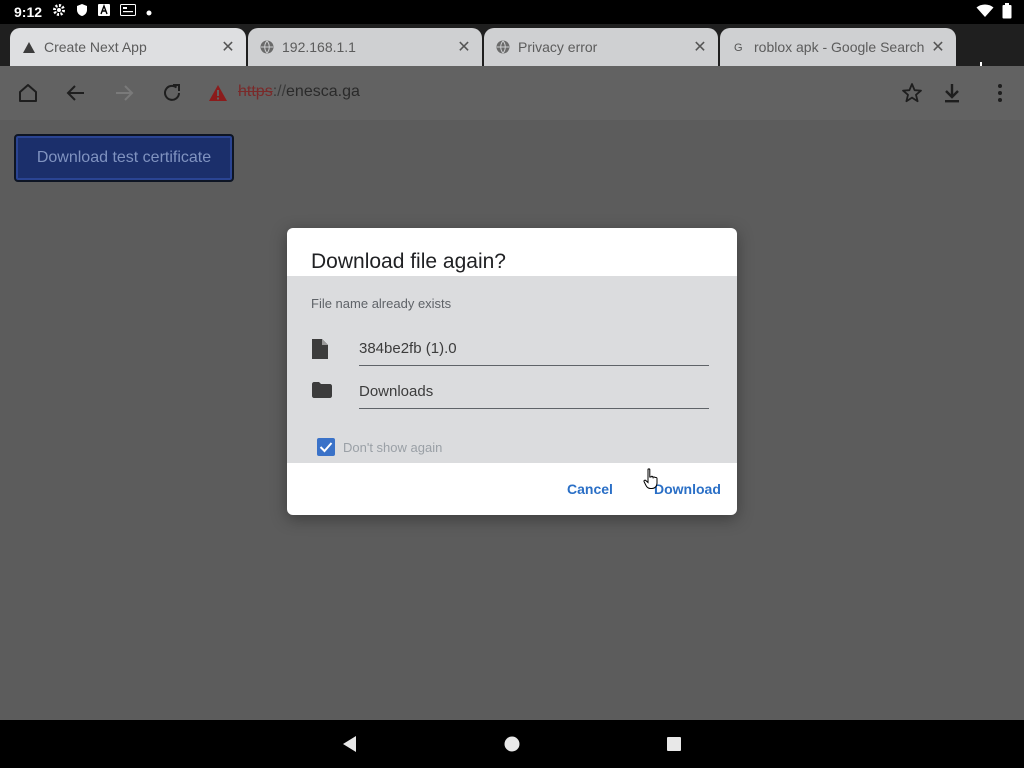  Describe the element at coordinates (408, 261) in the screenshot. I see `dialog-title: Download file again?` at that location.